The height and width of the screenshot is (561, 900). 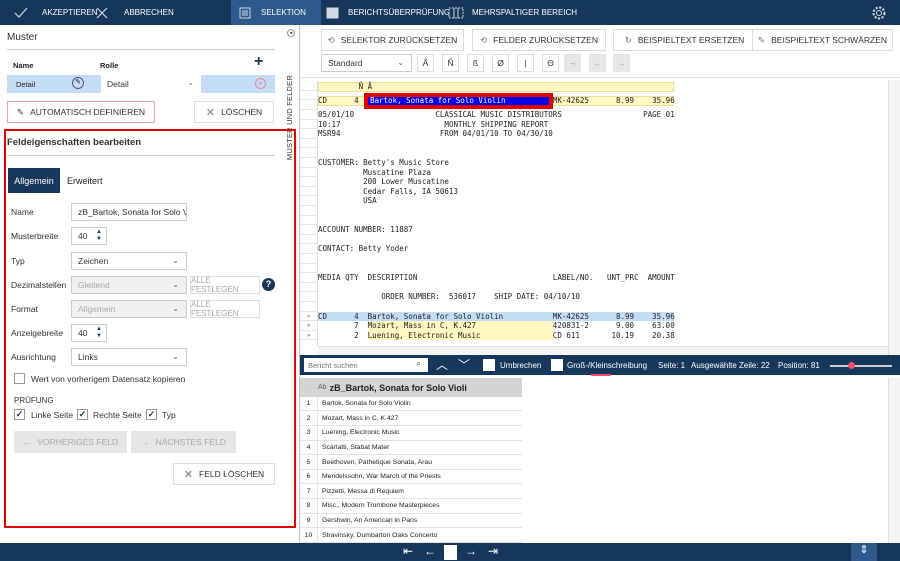 I want to click on arrow-right-button: →, so click(x=621, y=63).